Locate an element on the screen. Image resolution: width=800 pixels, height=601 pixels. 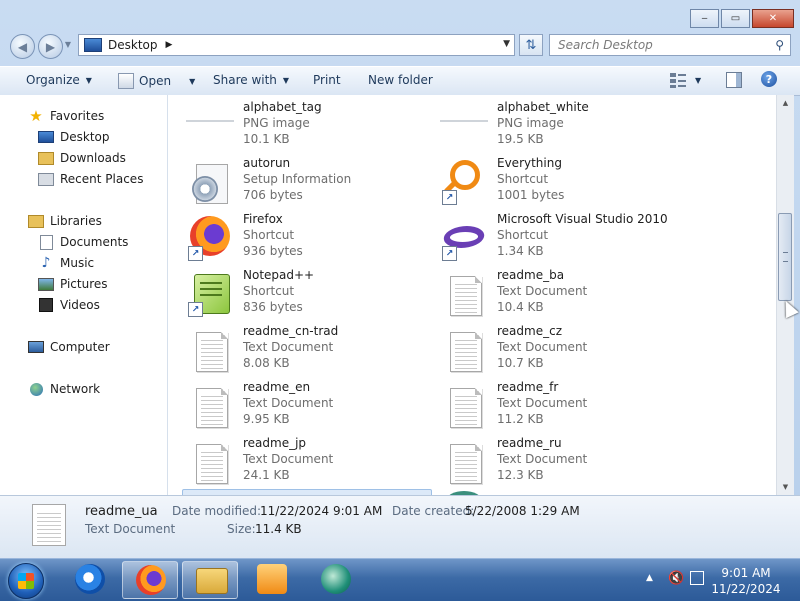
clock-date: 11/22/2024 is located at coordinates (746, 589).